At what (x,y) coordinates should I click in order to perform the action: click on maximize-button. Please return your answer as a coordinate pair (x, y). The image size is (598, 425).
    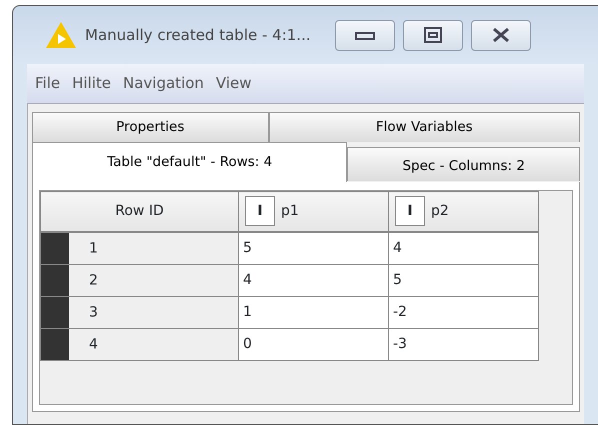
    Looking at the image, I should click on (432, 35).